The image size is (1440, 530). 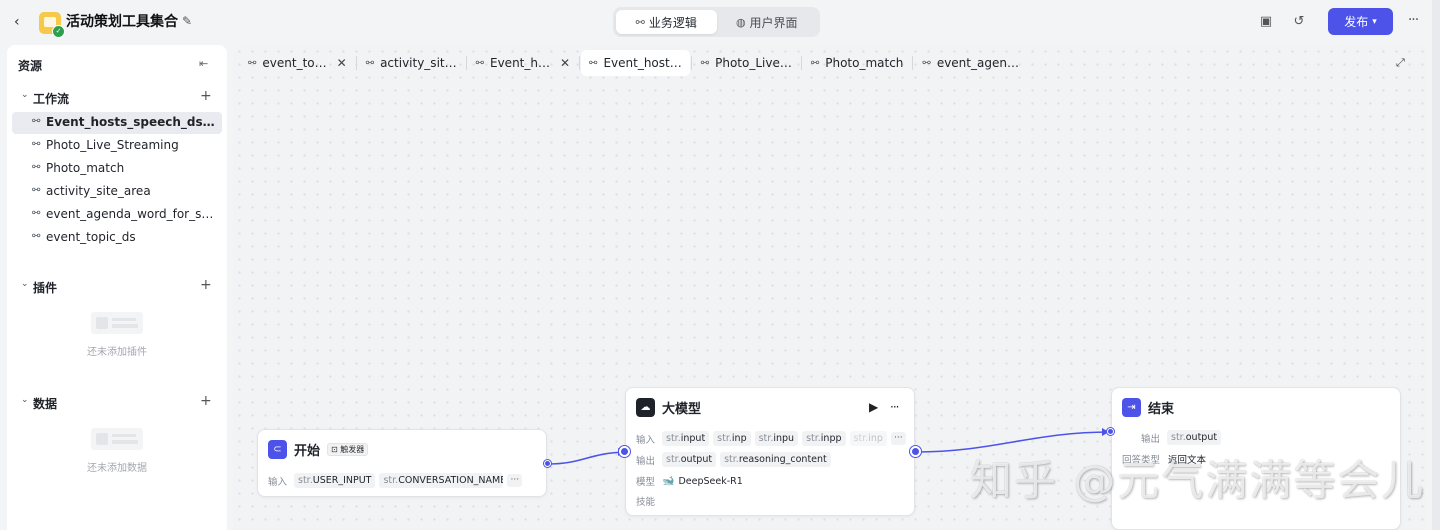 I want to click on sidebar-item-workflow: ⚯ Event_hosts_speech_ds_upgrade, so click(x=117, y=123).